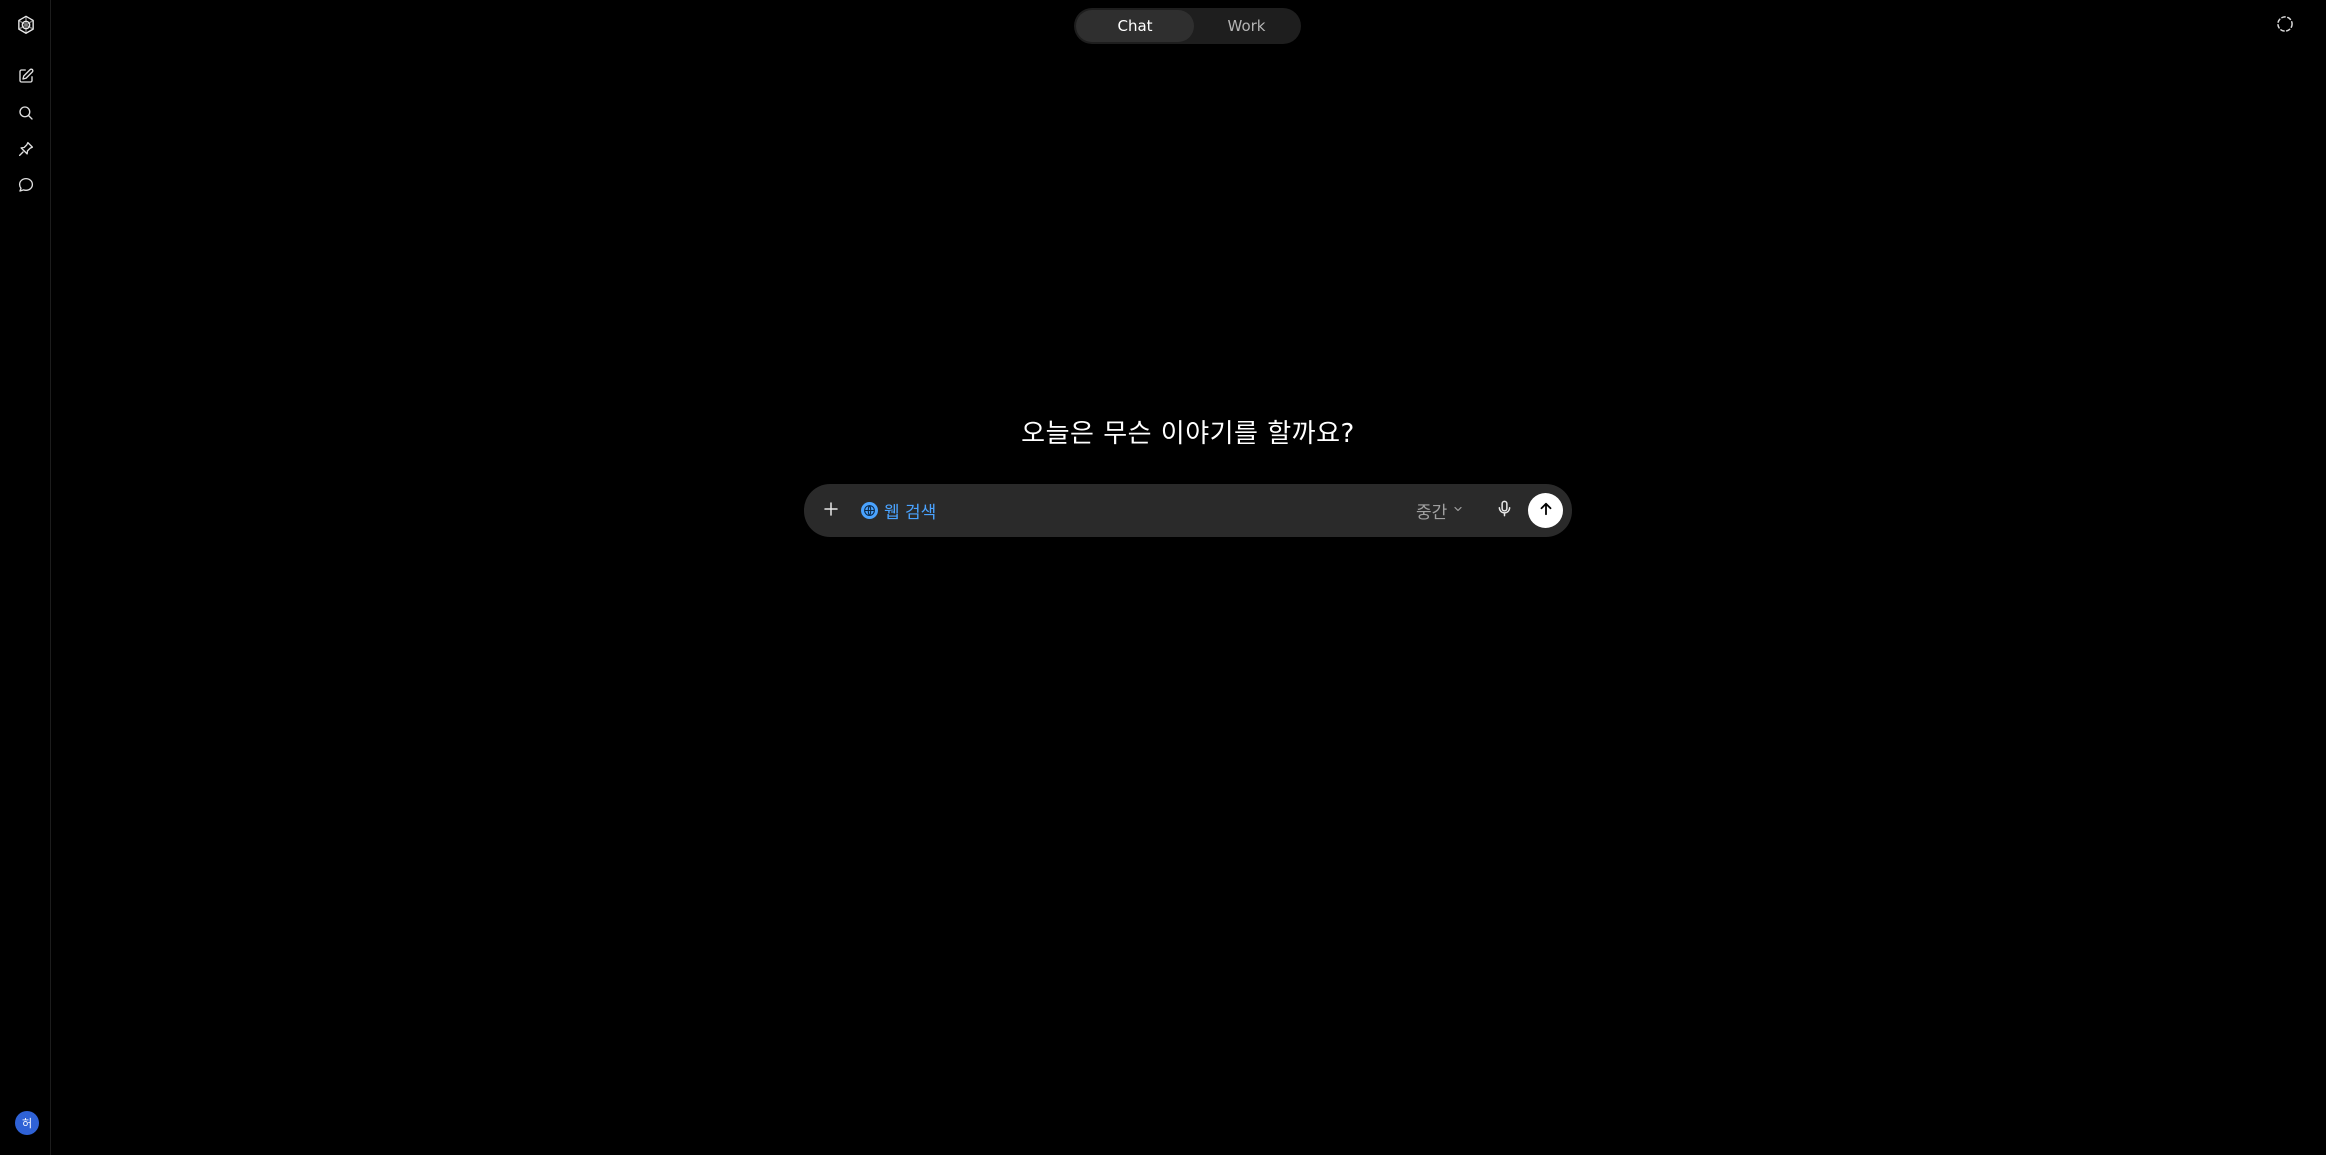  What do you see at coordinates (26, 25) in the screenshot?
I see `openai-logo-icon` at bounding box center [26, 25].